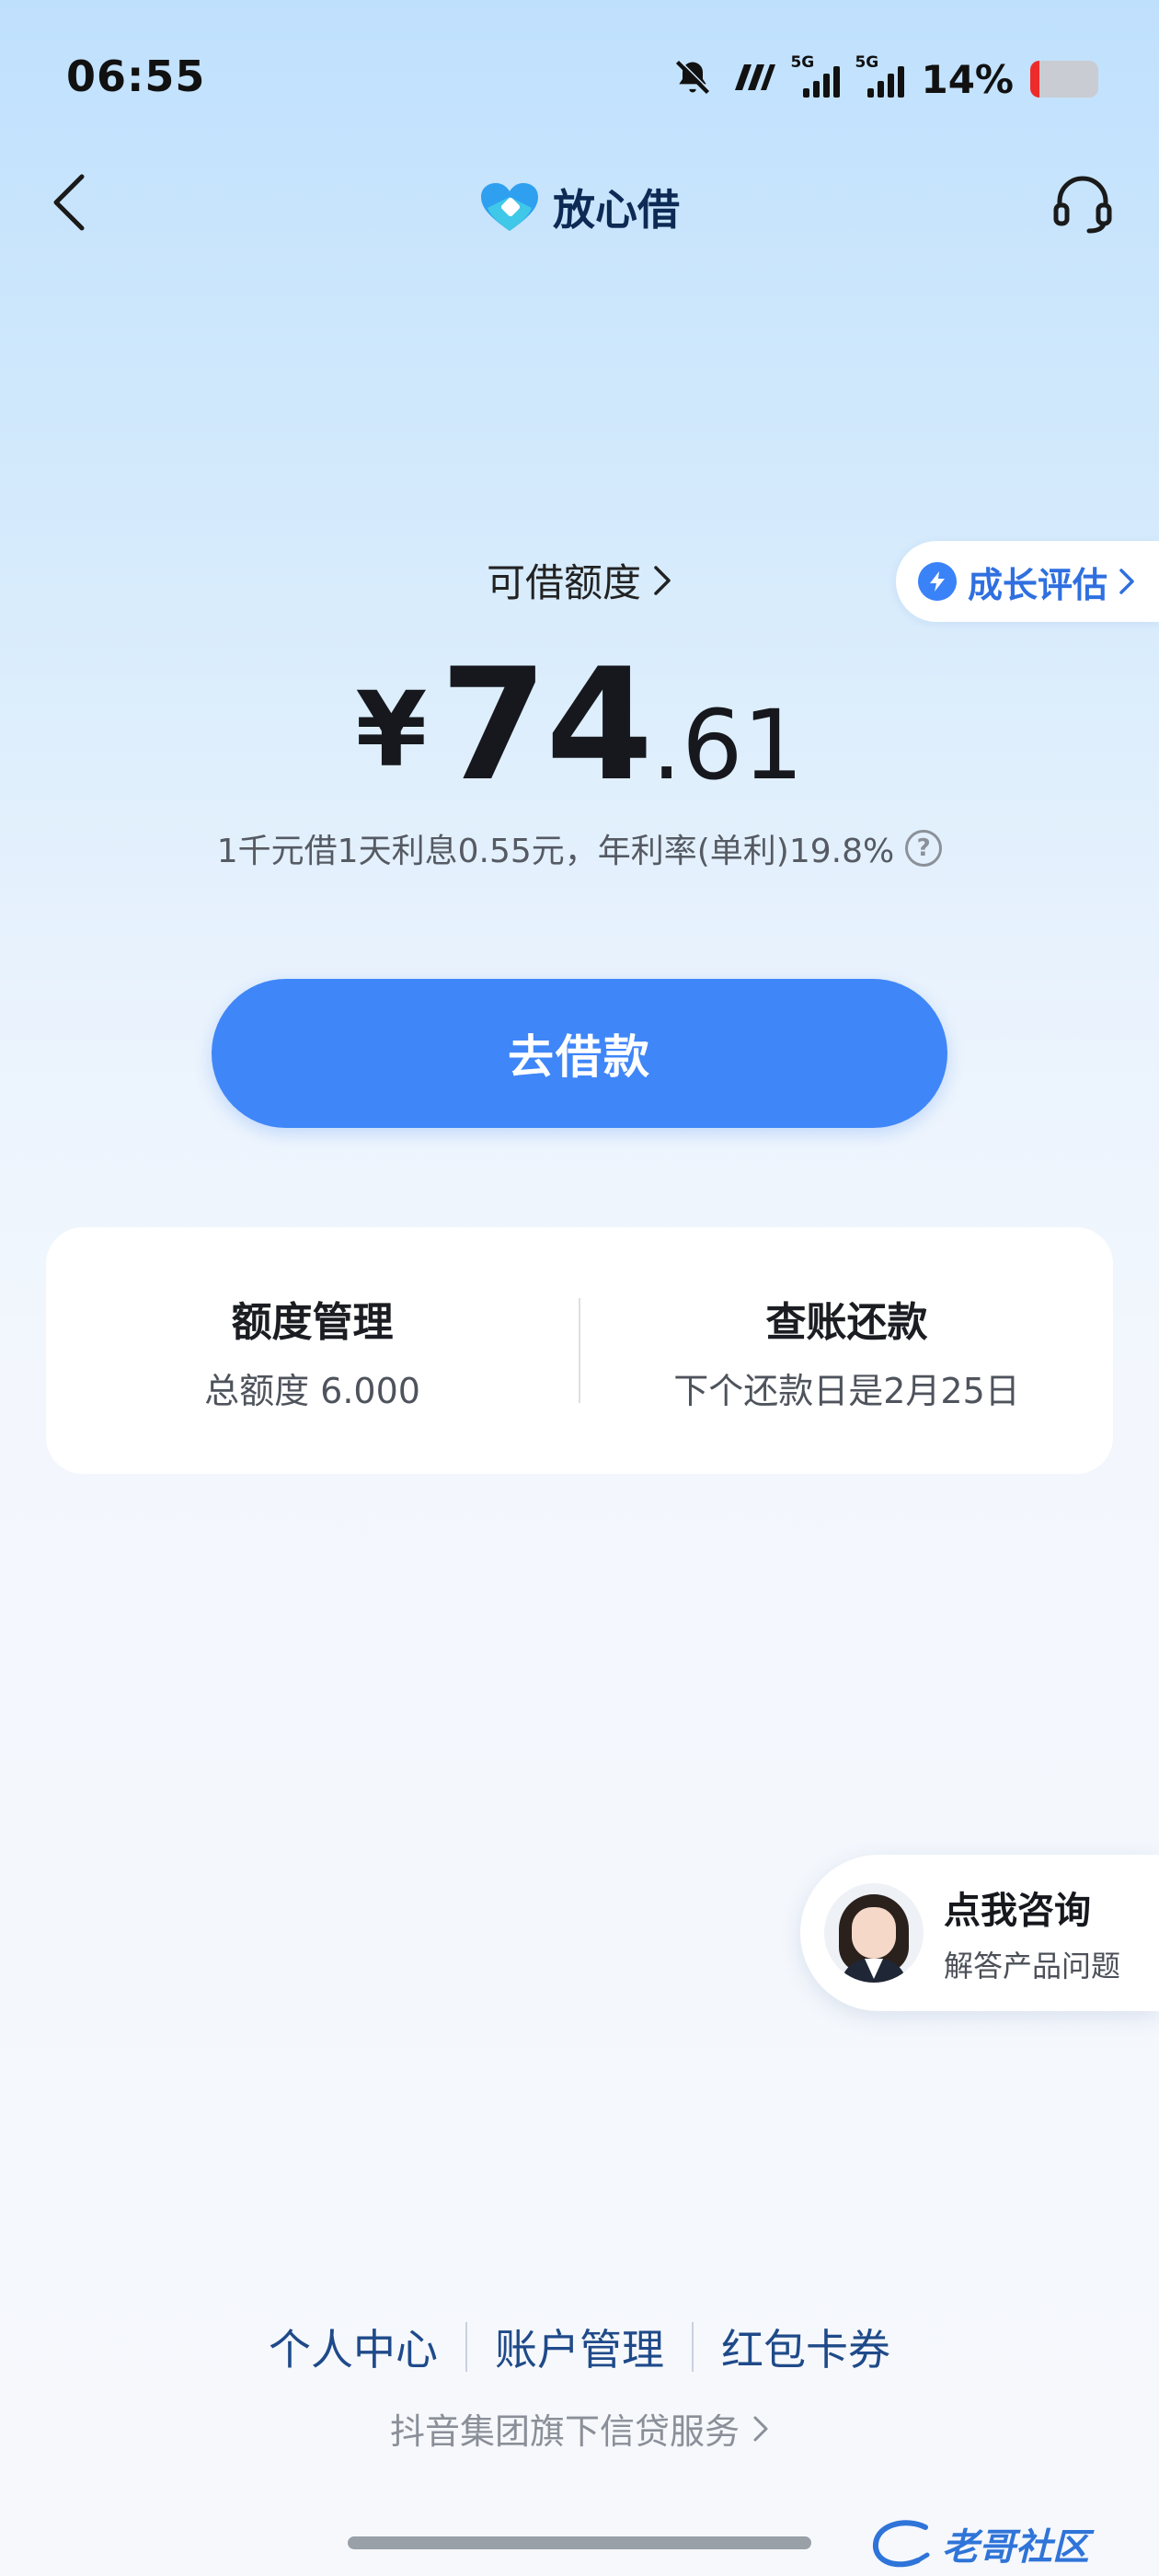  What do you see at coordinates (802, 62) in the screenshot?
I see `signal-label-1: 5G` at bounding box center [802, 62].